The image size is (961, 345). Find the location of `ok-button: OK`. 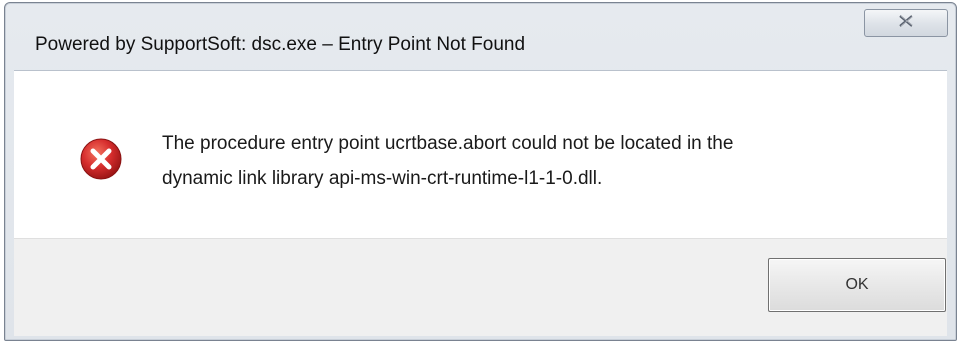

ok-button: OK is located at coordinates (857, 285).